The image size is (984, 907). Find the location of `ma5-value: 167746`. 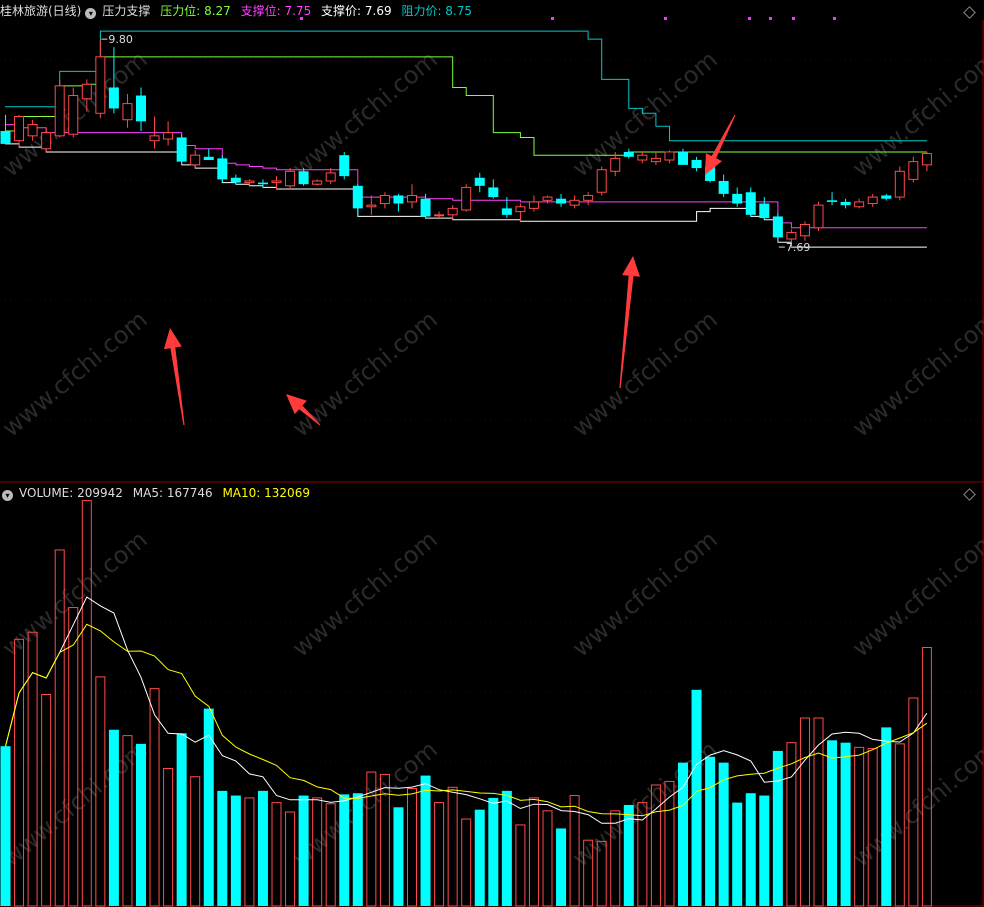

ma5-value: 167746 is located at coordinates (189, 493).